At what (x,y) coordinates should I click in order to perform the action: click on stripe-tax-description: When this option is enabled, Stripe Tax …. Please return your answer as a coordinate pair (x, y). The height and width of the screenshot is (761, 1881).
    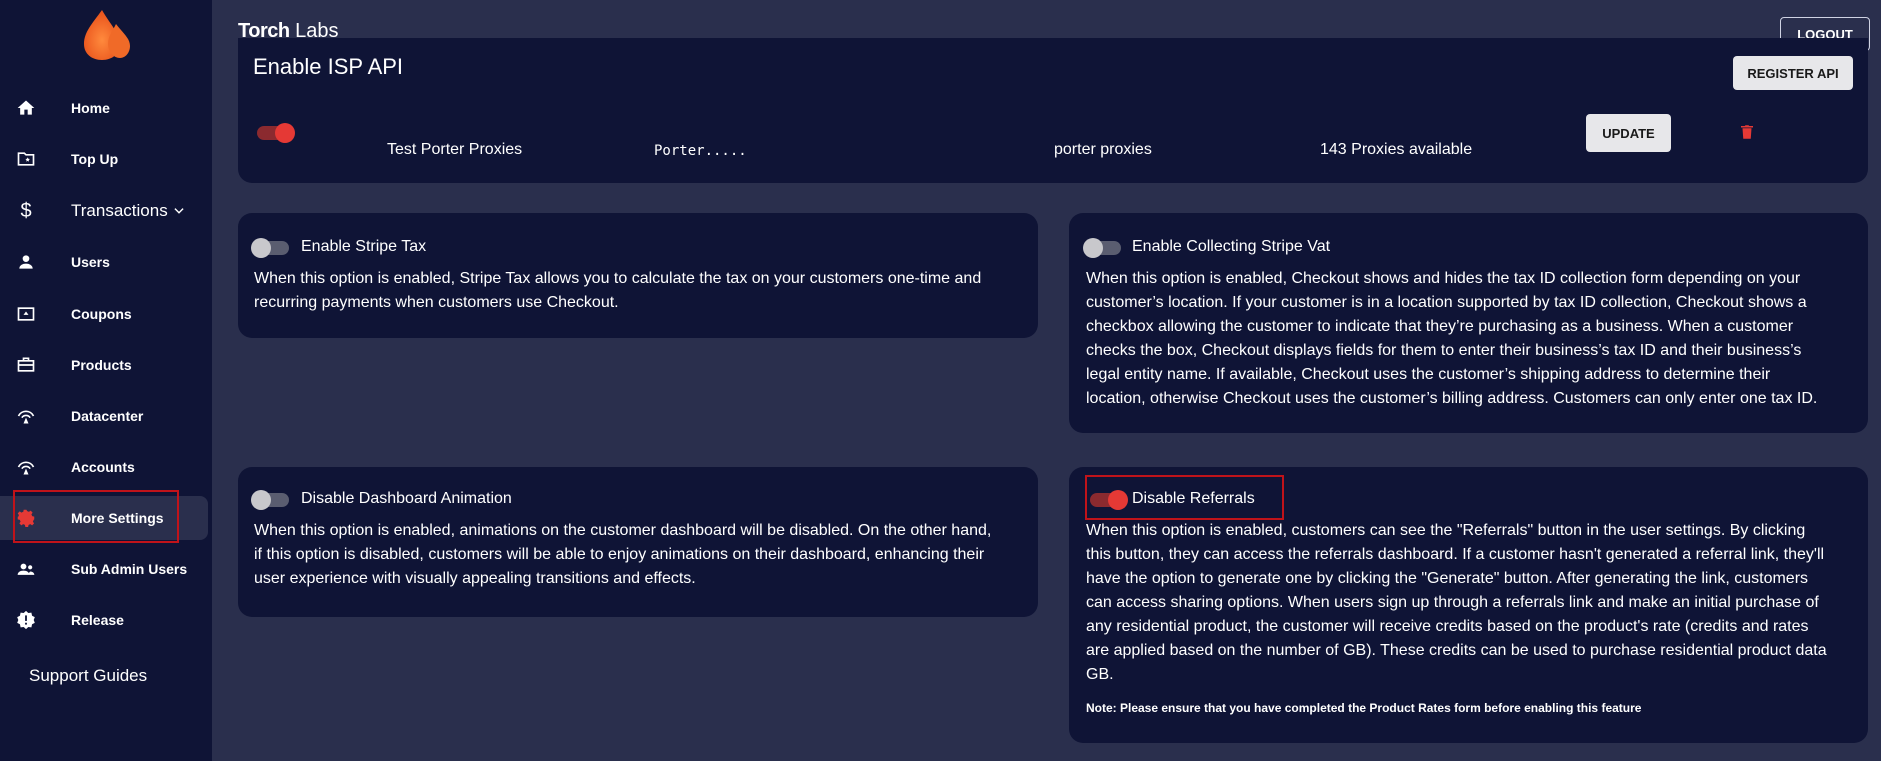
    Looking at the image, I should click on (618, 290).